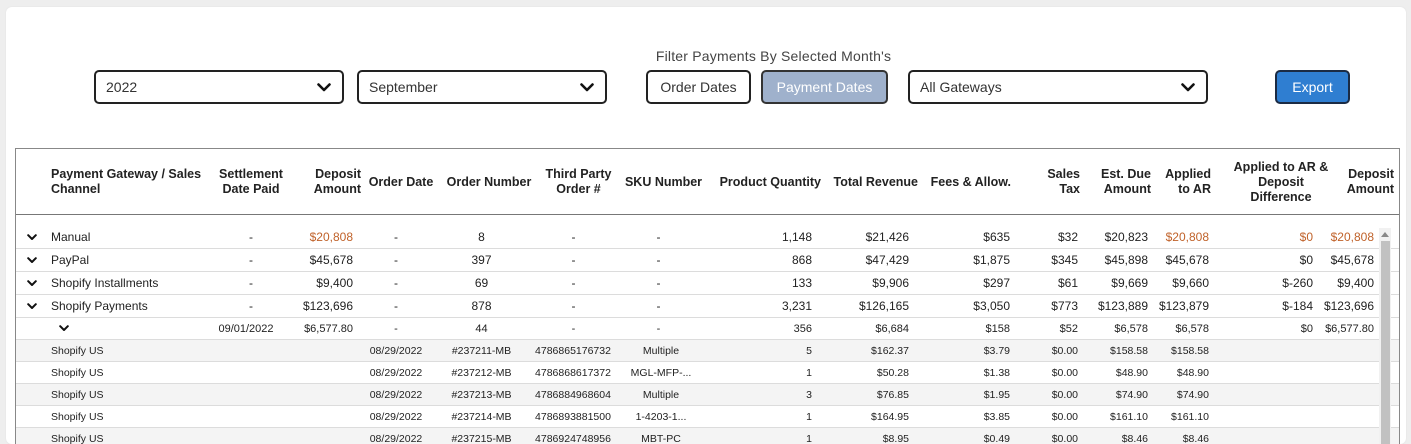 The image size is (1411, 444). What do you see at coordinates (481, 350) in the screenshot?
I see `order-number: #237211-MB` at bounding box center [481, 350].